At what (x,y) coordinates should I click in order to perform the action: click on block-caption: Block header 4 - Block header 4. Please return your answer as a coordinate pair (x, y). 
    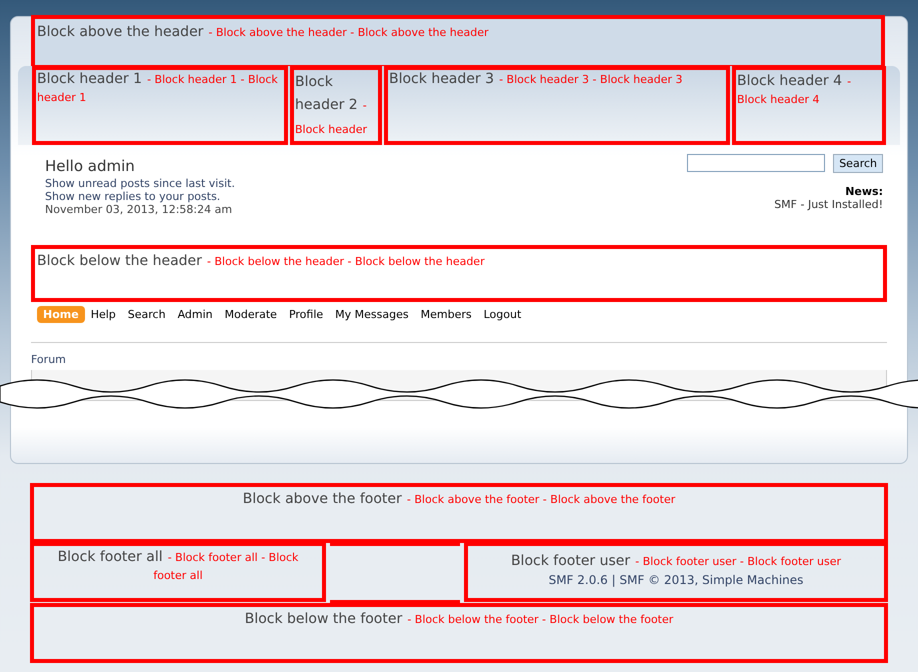
    Looking at the image, I should click on (794, 90).